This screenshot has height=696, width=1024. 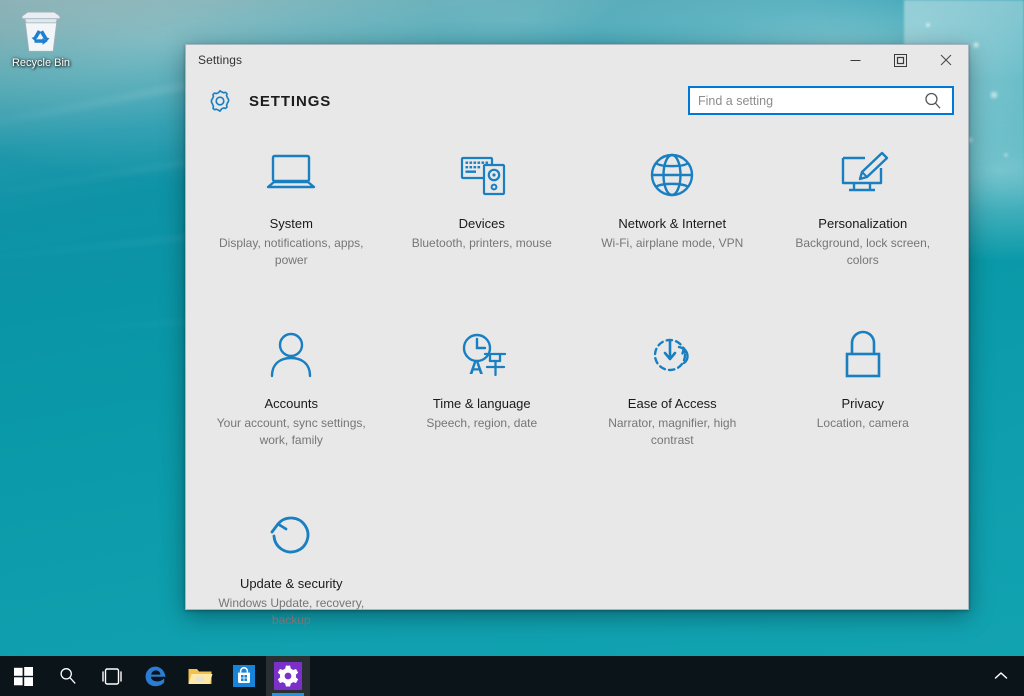 I want to click on tile-description: Narrator, magnifier, high contrast, so click(x=672, y=431).